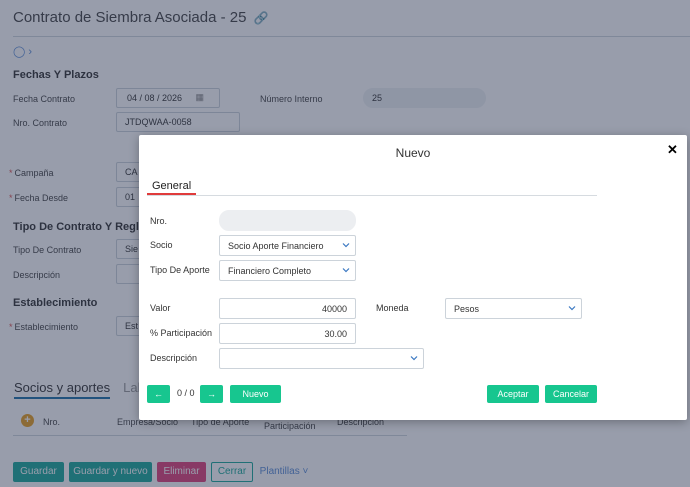  Describe the element at coordinates (392, 308) in the screenshot. I see `moneda-label: Moneda` at that location.